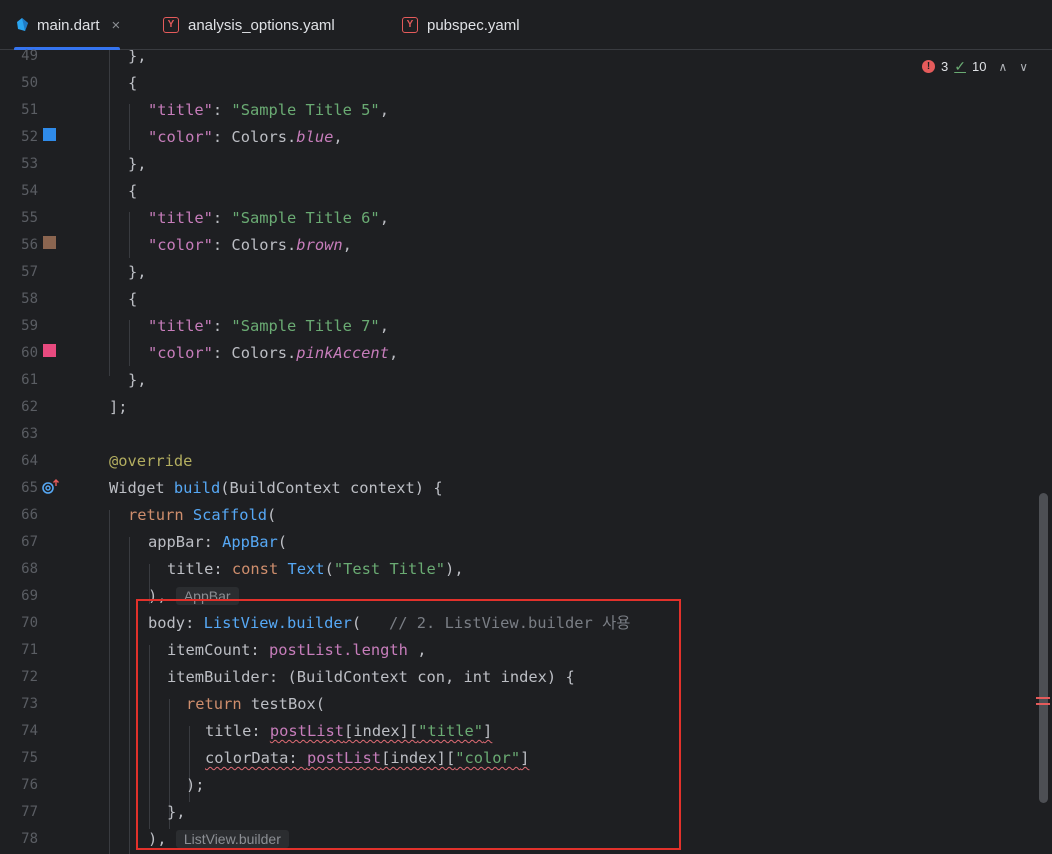  Describe the element at coordinates (1023, 67) in the screenshot. I see `next-highlight-icon: ∨` at that location.